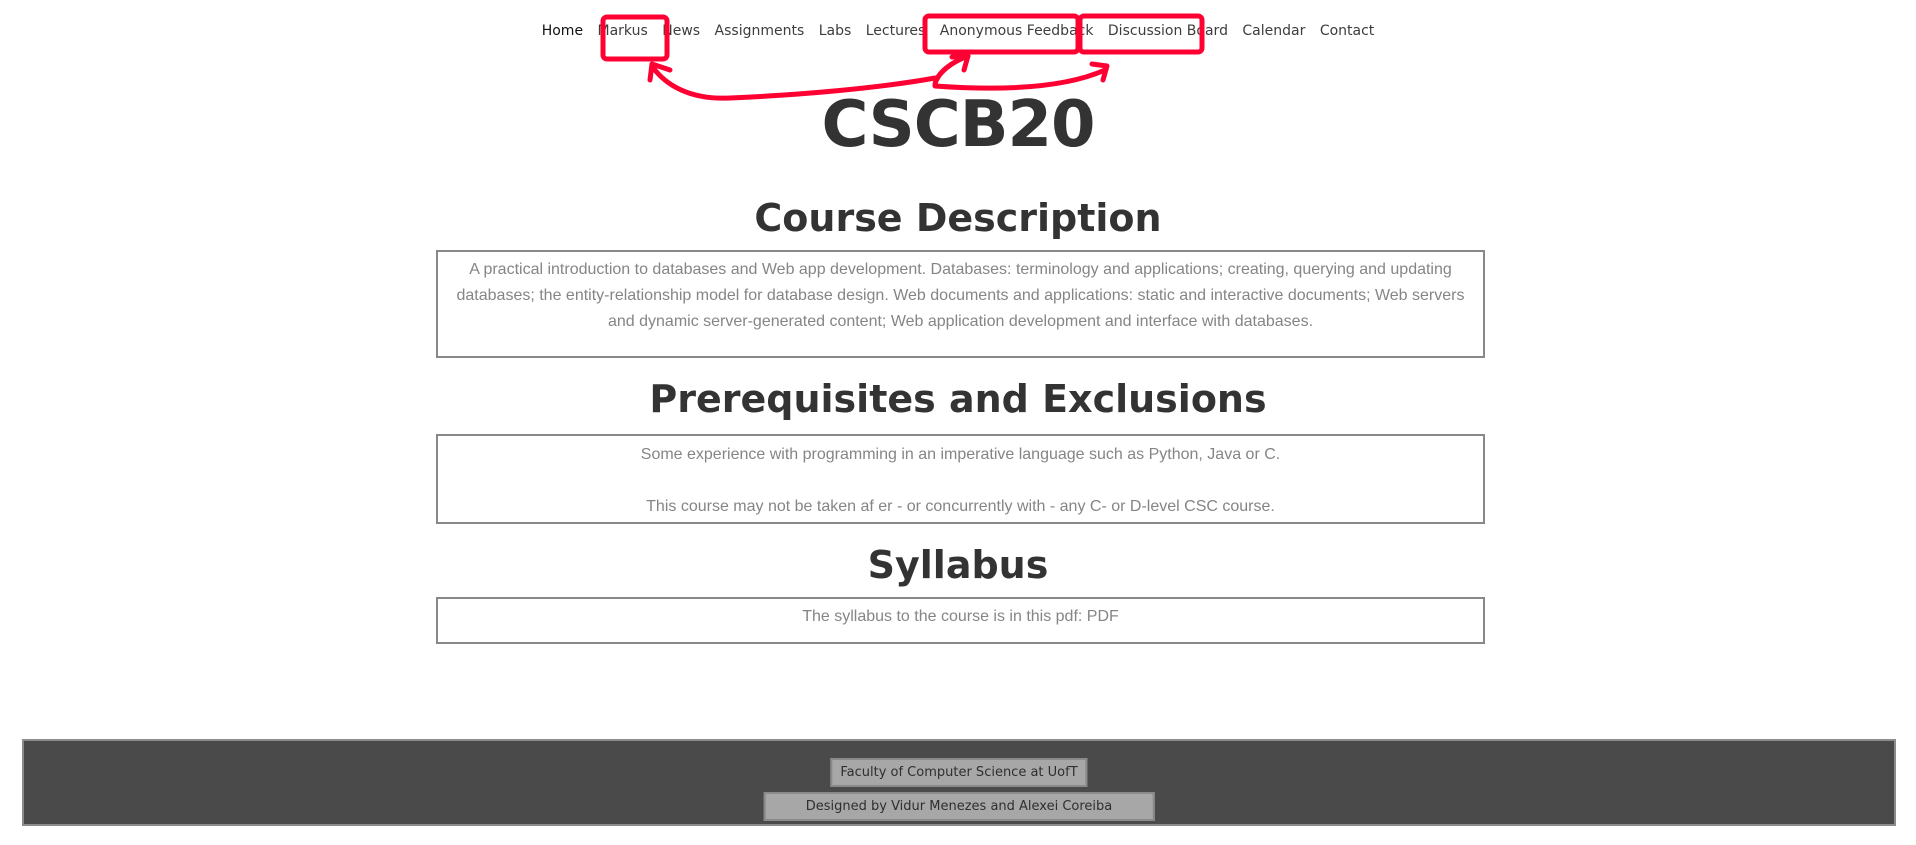 This screenshot has height=845, width=1916. What do you see at coordinates (958, 218) in the screenshot?
I see `course-description-heading: Course Description` at bounding box center [958, 218].